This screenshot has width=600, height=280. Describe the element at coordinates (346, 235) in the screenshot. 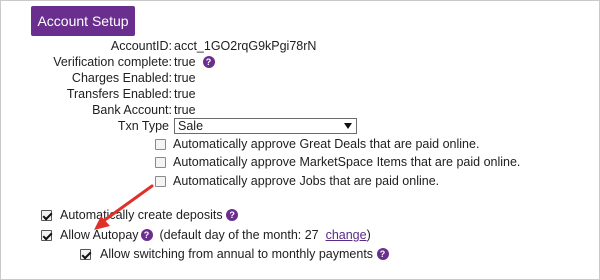

I see `change-day-link: change` at that location.